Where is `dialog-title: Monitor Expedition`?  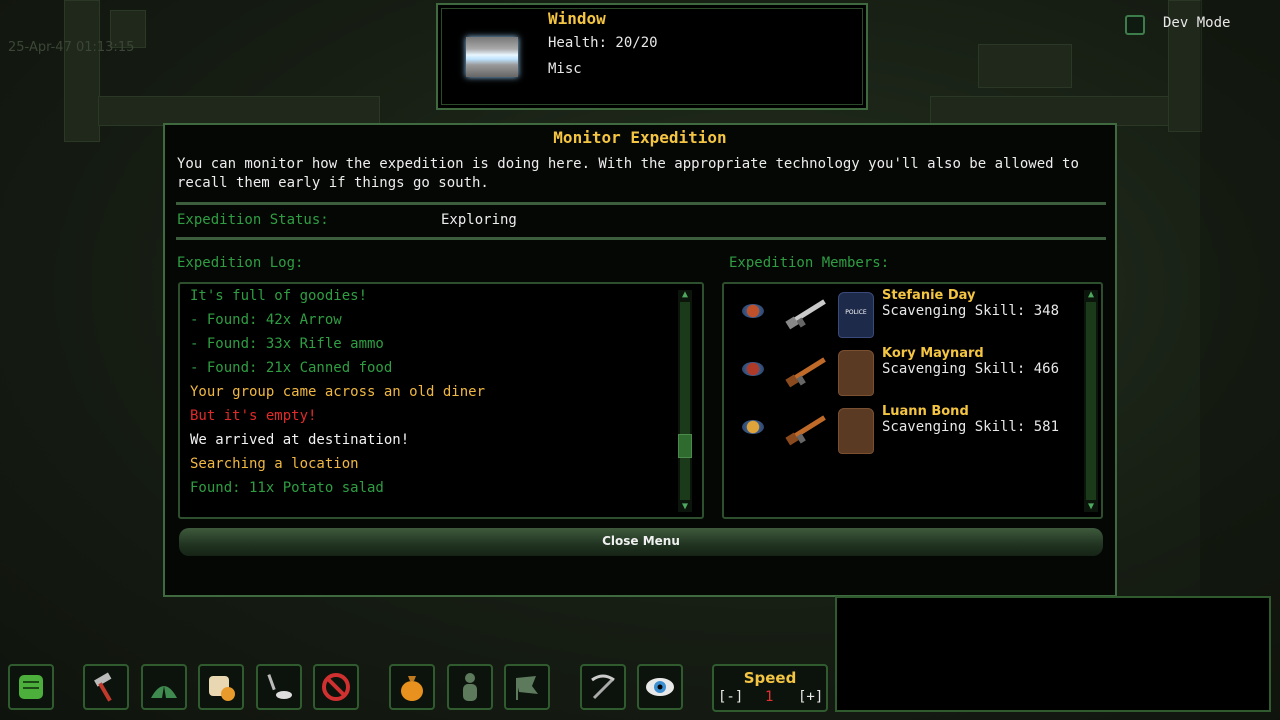
dialog-title: Monitor Expedition is located at coordinates (640, 137).